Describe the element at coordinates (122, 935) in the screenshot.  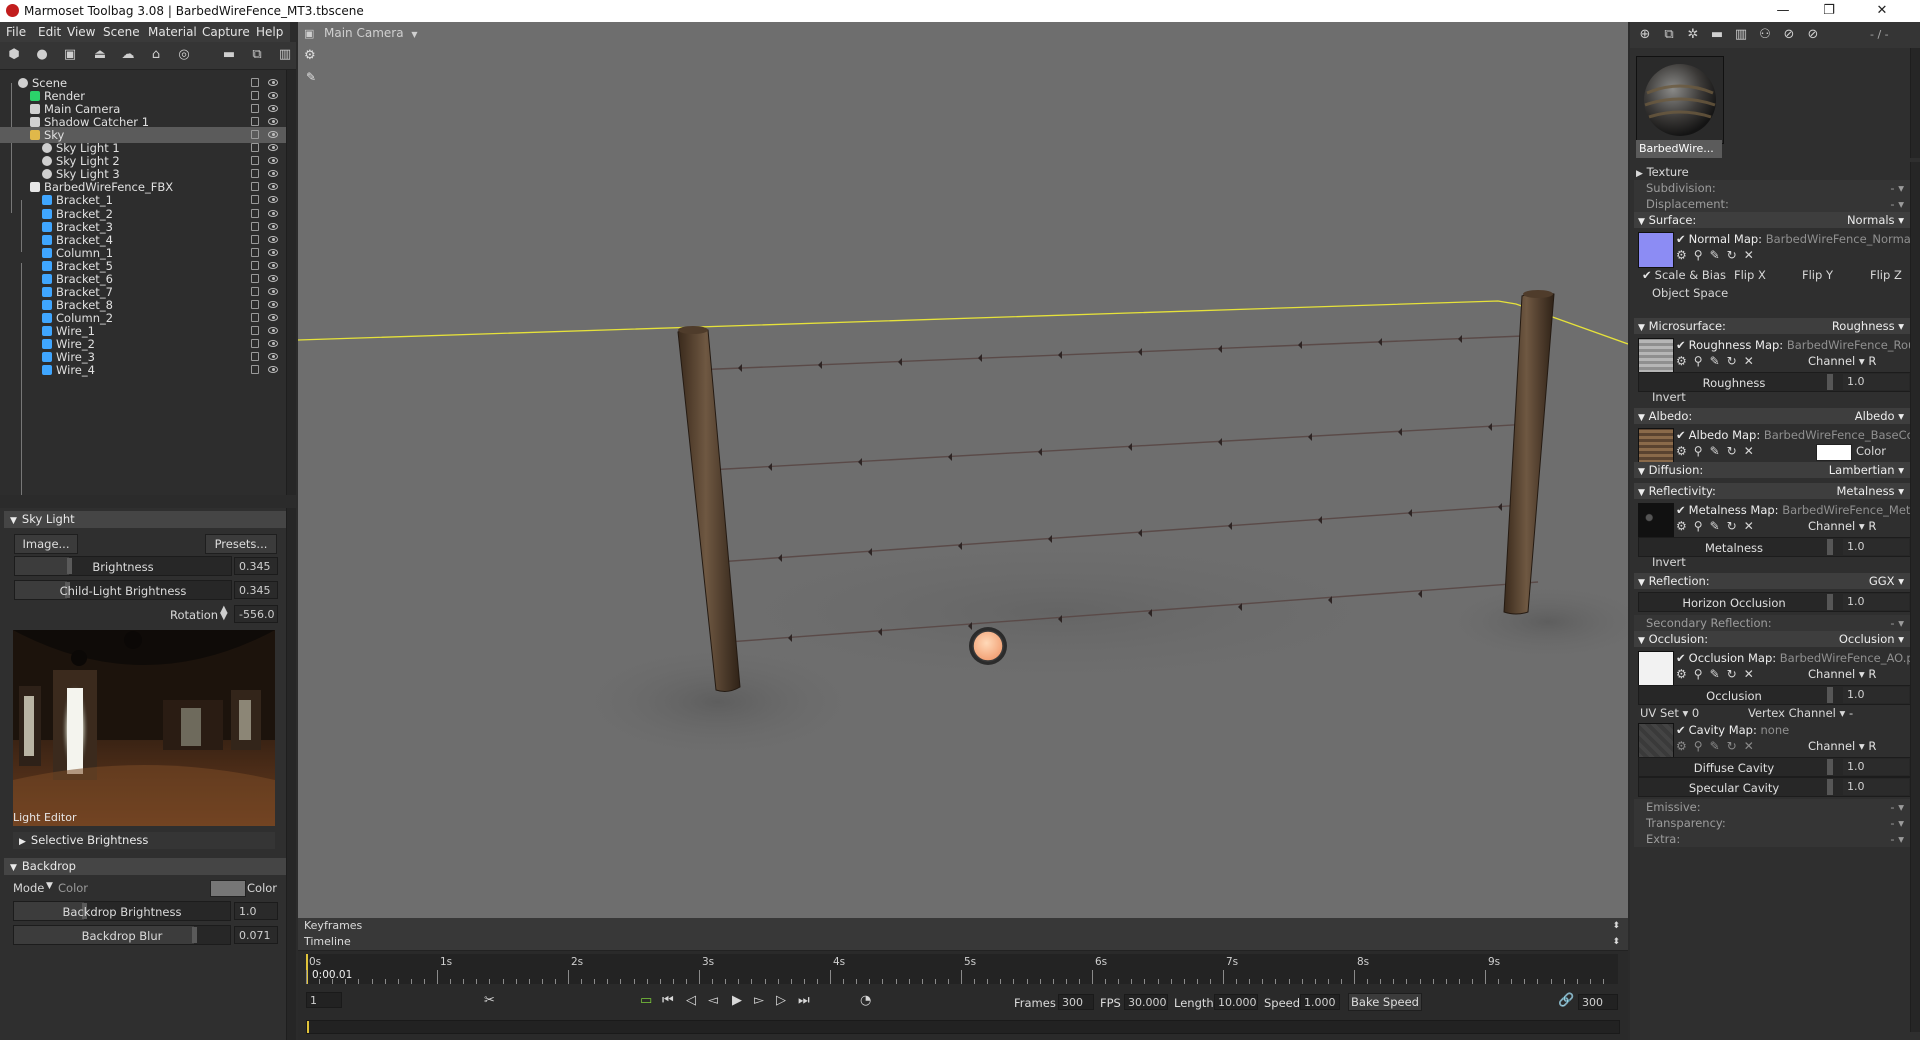
I see `backdrop-blur-slider: Backdrop Blur` at that location.